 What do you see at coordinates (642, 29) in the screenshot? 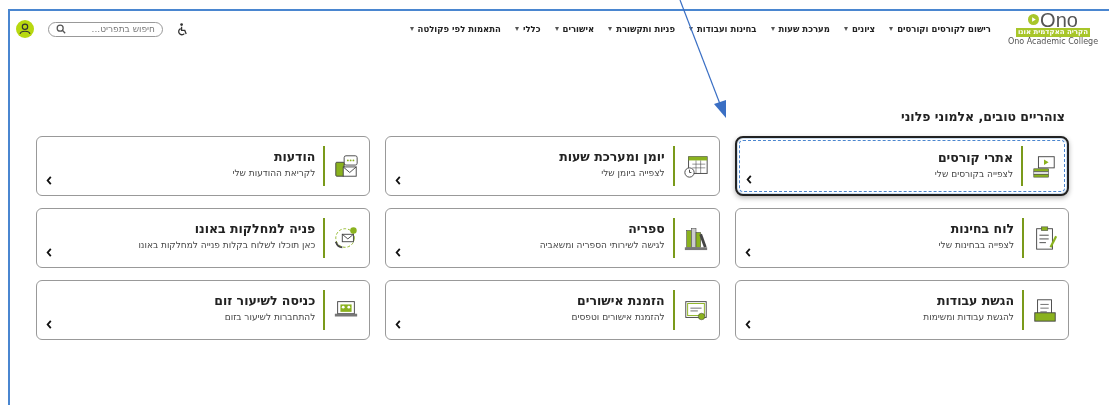
I see `nav-menu-item: פניות ותקשורת` at bounding box center [642, 29].